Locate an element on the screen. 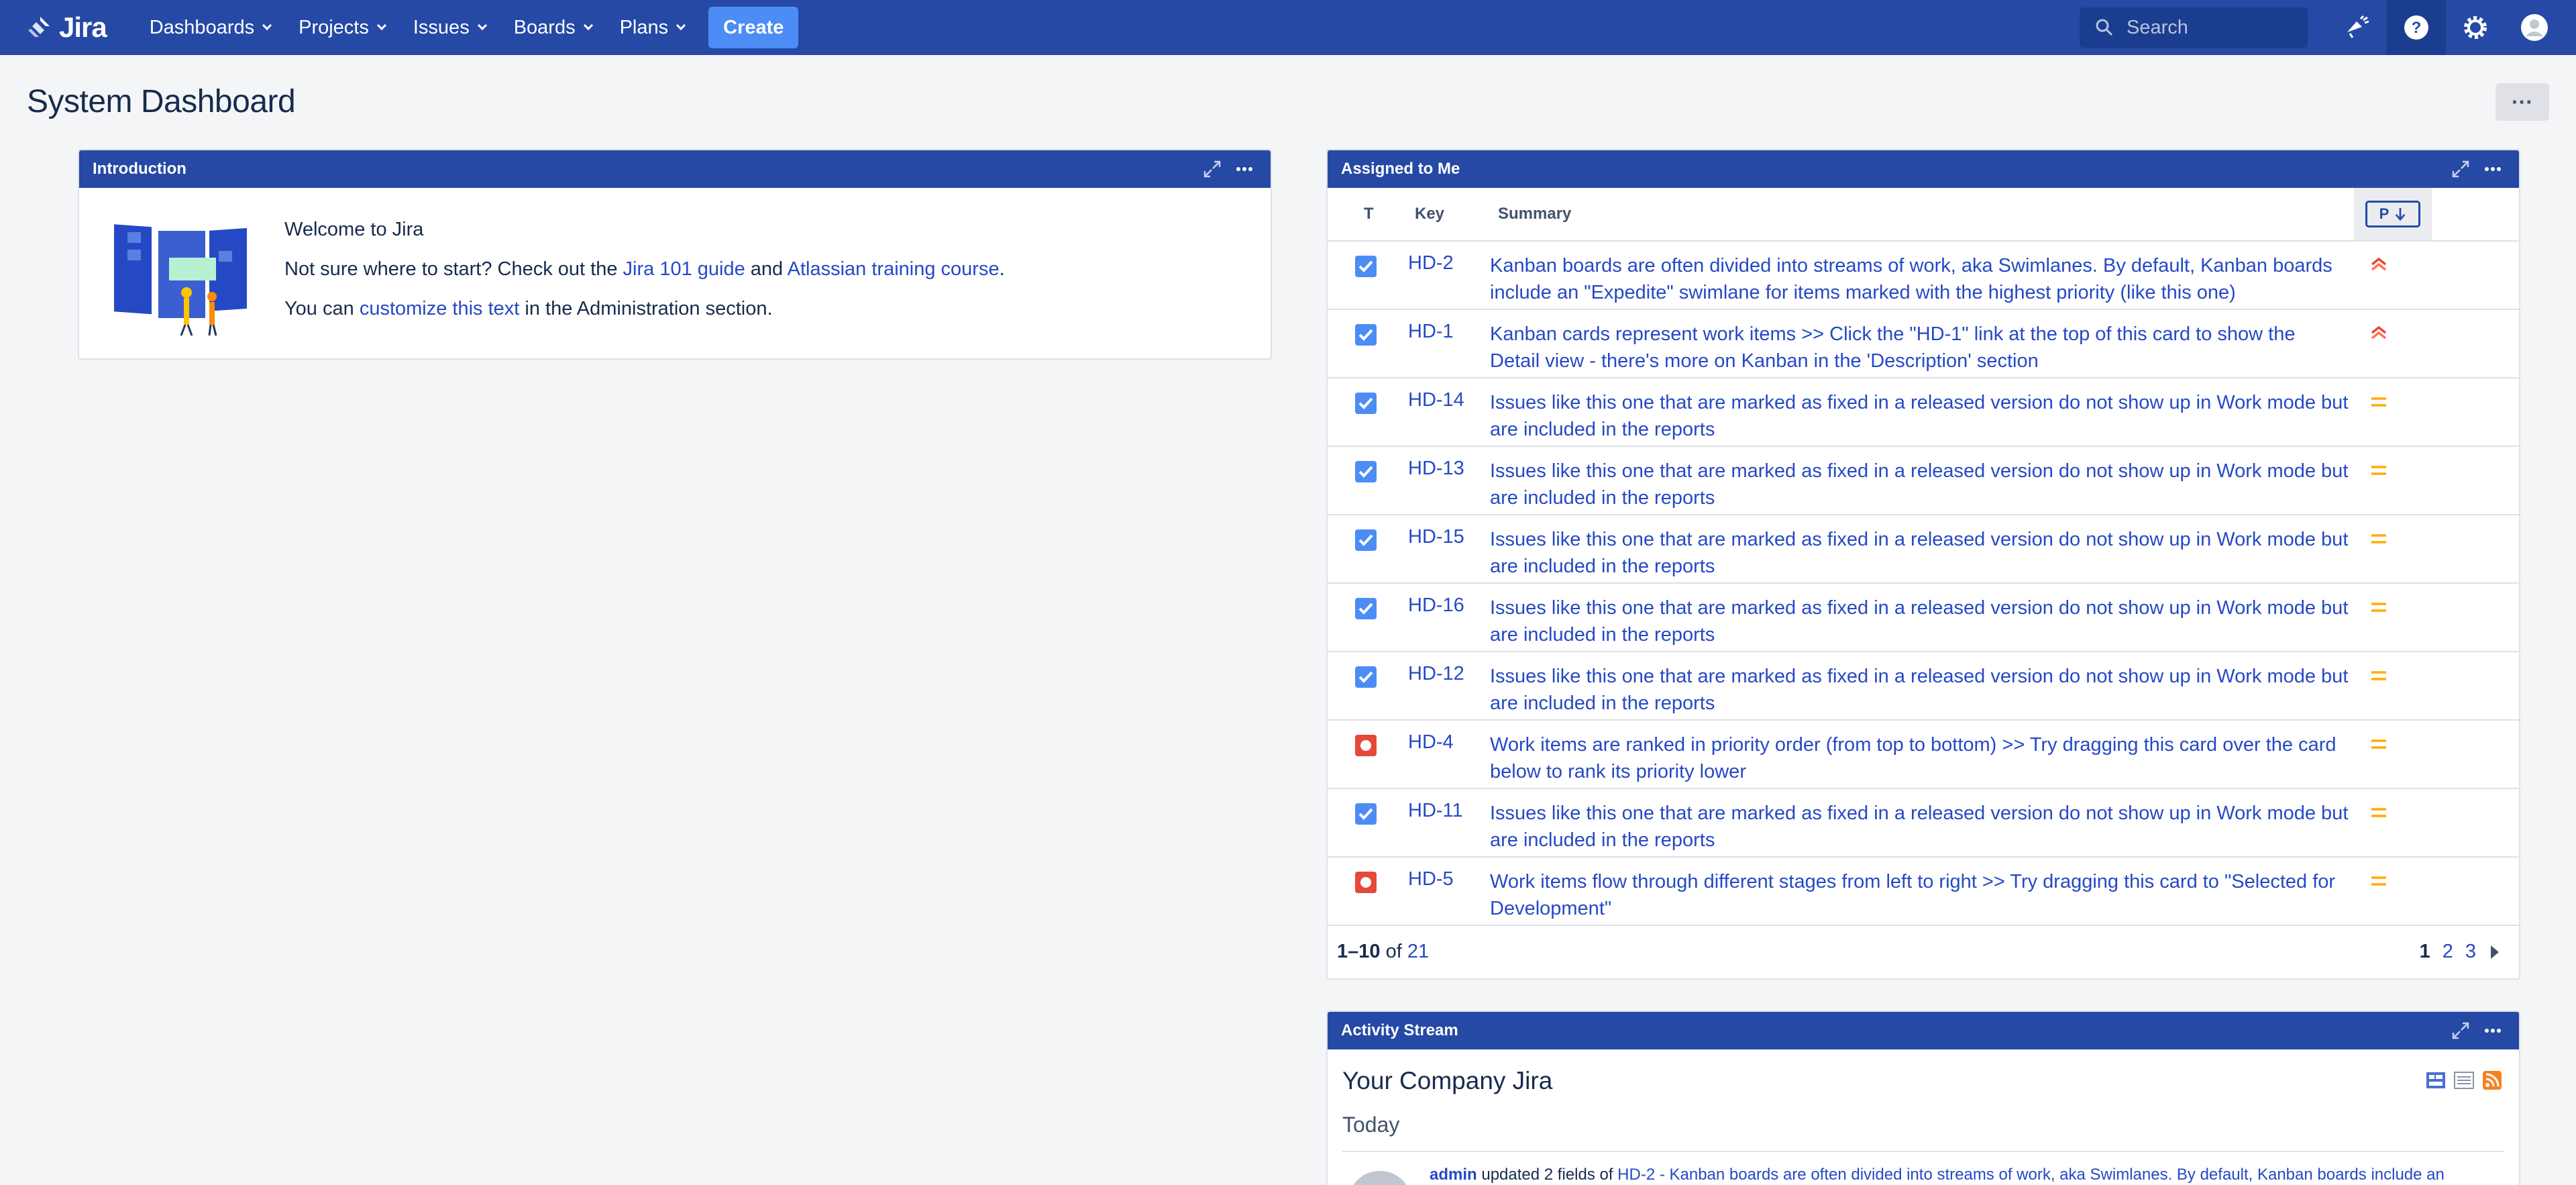 The image size is (2576, 1185). page-3-link: 3 is located at coordinates (2470, 952).